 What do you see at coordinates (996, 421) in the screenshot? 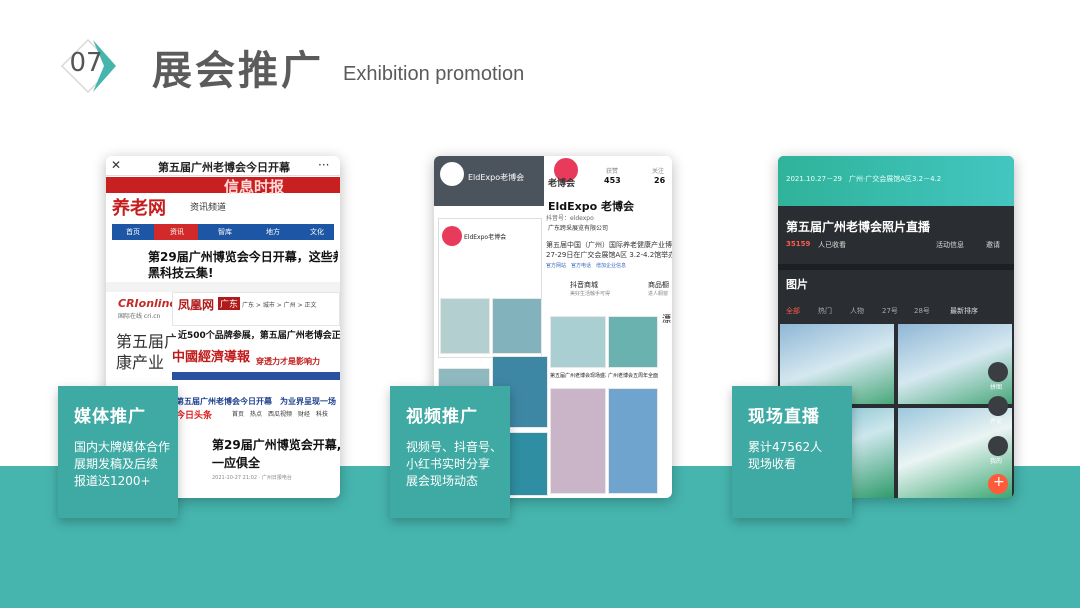
I see `comment-label: 评论` at bounding box center [996, 421].